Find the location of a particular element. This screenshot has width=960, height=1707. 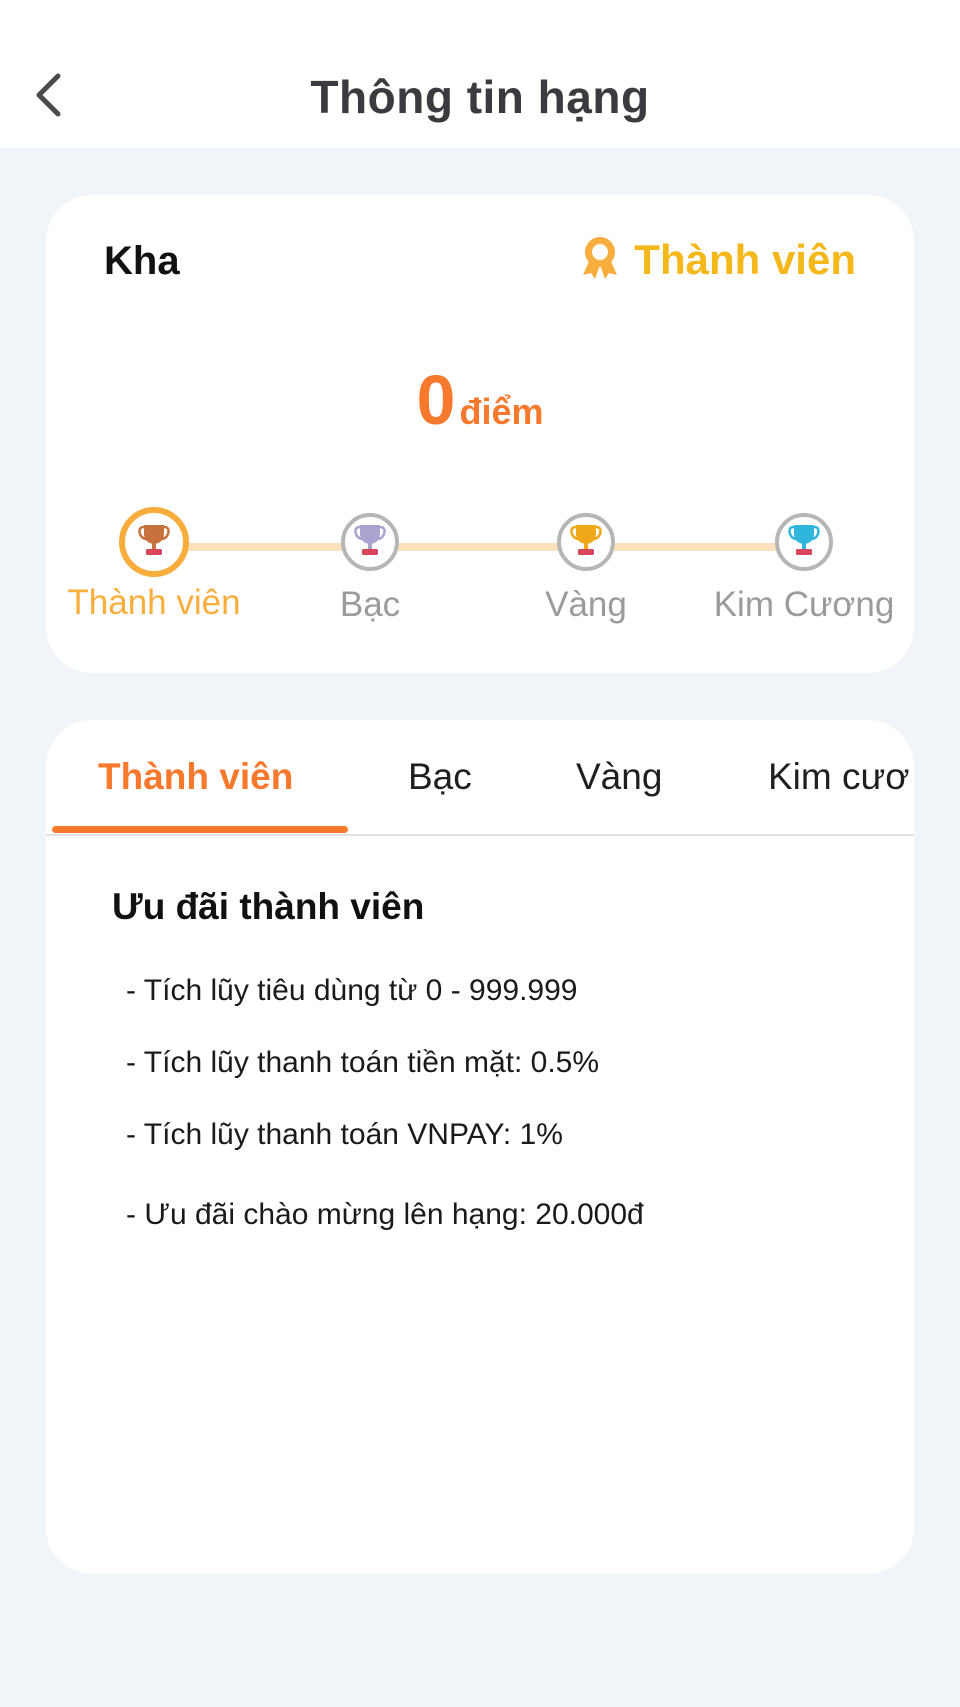

user-name: Kha is located at coordinates (142, 261).